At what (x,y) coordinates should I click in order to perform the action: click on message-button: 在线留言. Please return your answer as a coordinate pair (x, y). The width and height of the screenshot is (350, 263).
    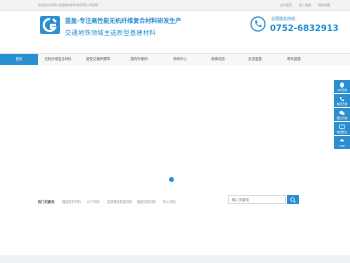
    Looking at the image, I should click on (342, 128).